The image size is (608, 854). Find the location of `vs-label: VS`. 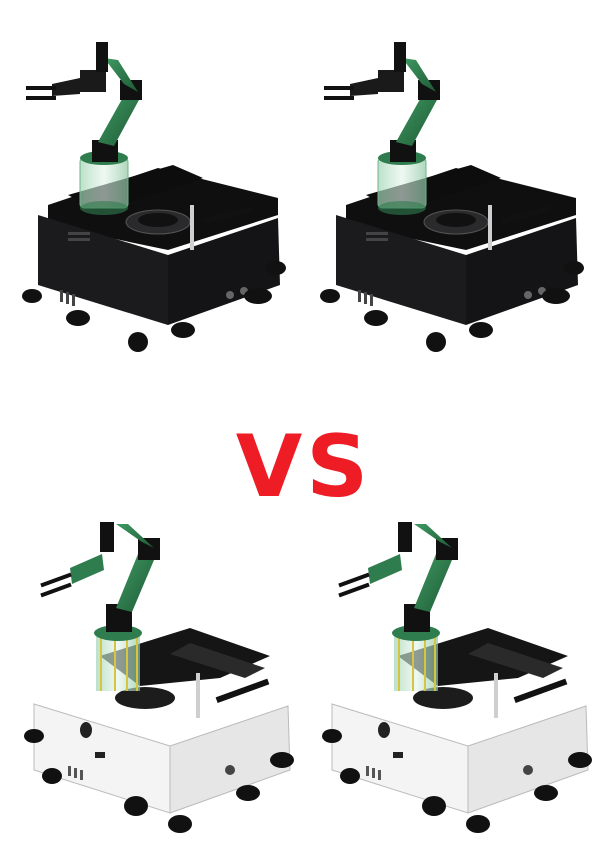

vs-label: VS is located at coordinates (304, 467).